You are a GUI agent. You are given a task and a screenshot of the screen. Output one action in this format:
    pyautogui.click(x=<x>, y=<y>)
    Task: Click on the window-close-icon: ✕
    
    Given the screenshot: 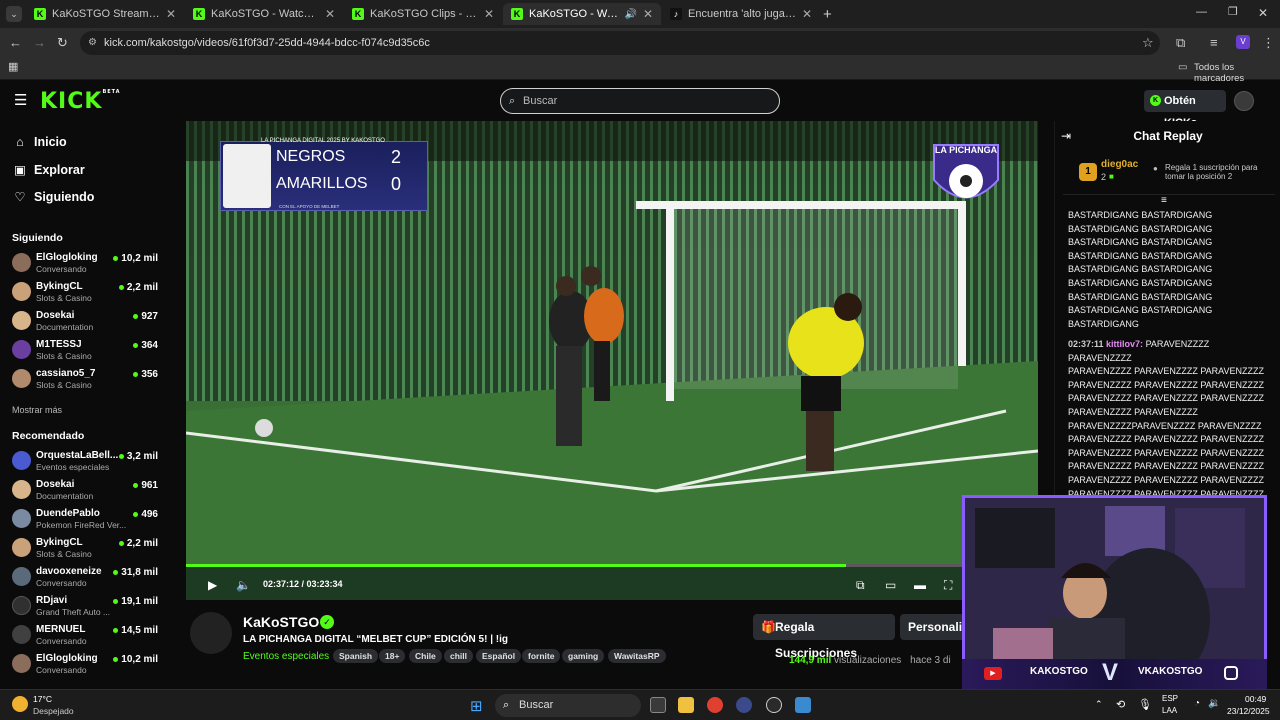 What is the action you would take?
    pyautogui.click(x=1263, y=13)
    